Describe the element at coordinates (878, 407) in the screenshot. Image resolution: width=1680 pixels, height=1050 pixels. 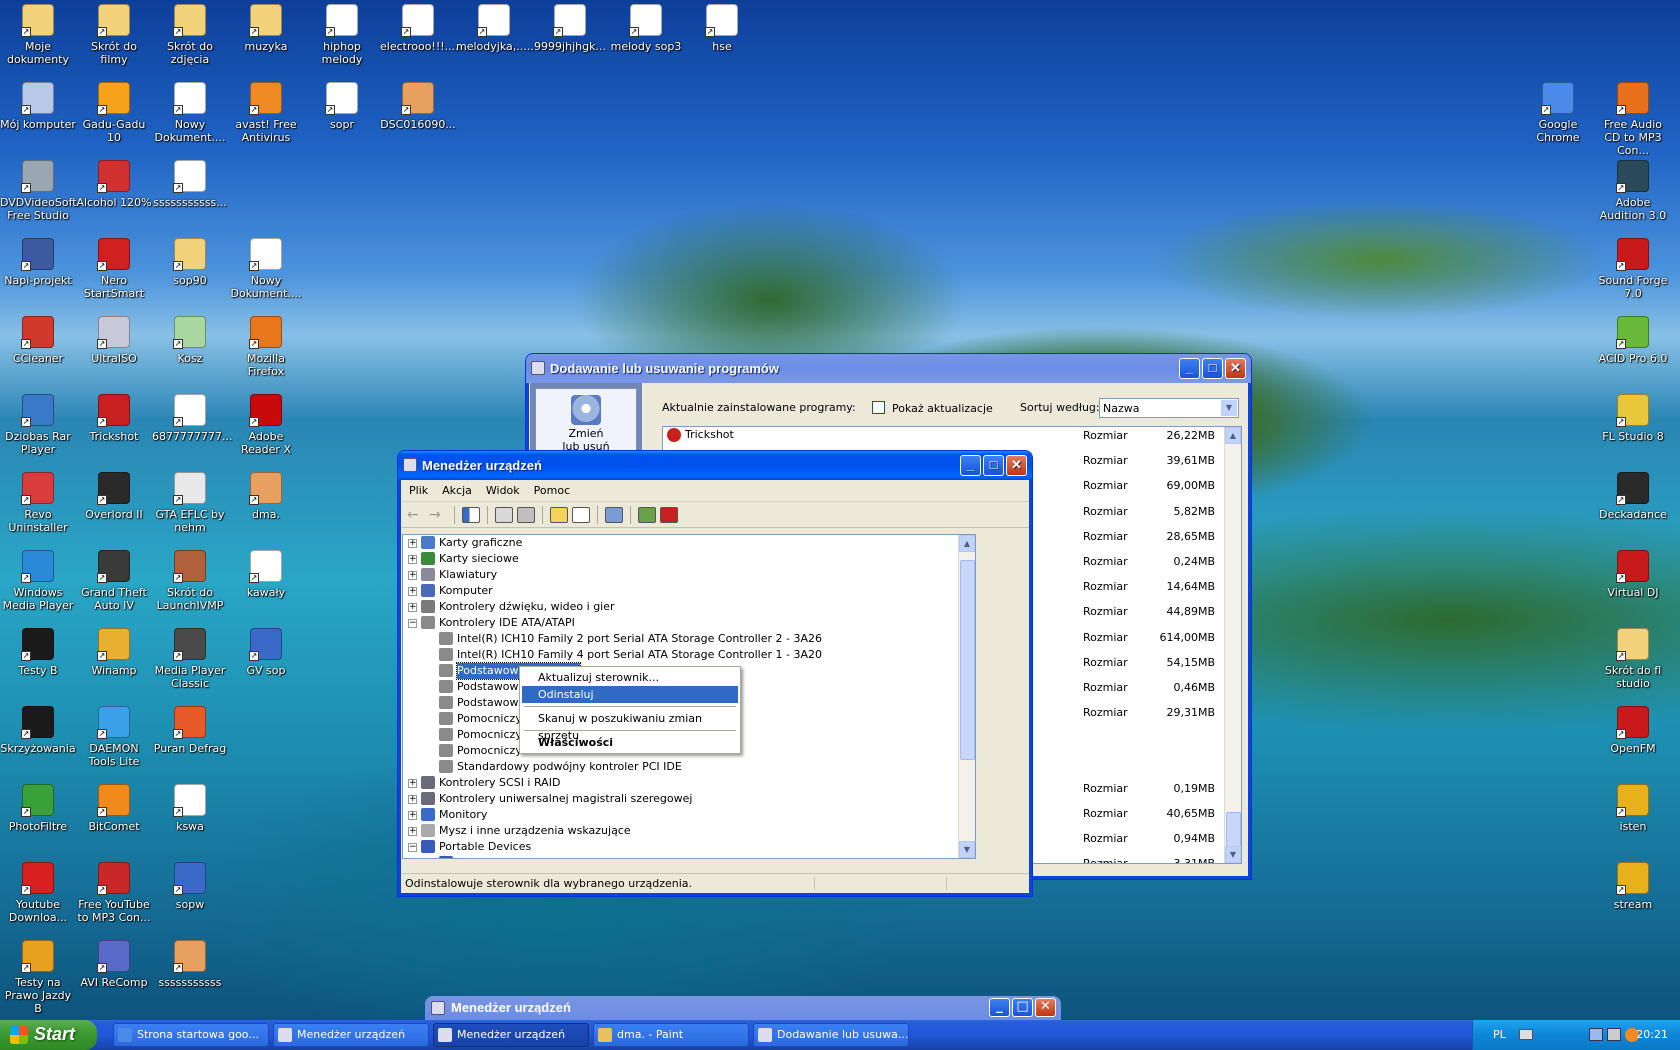
I see `show-updates-checkbox` at that location.